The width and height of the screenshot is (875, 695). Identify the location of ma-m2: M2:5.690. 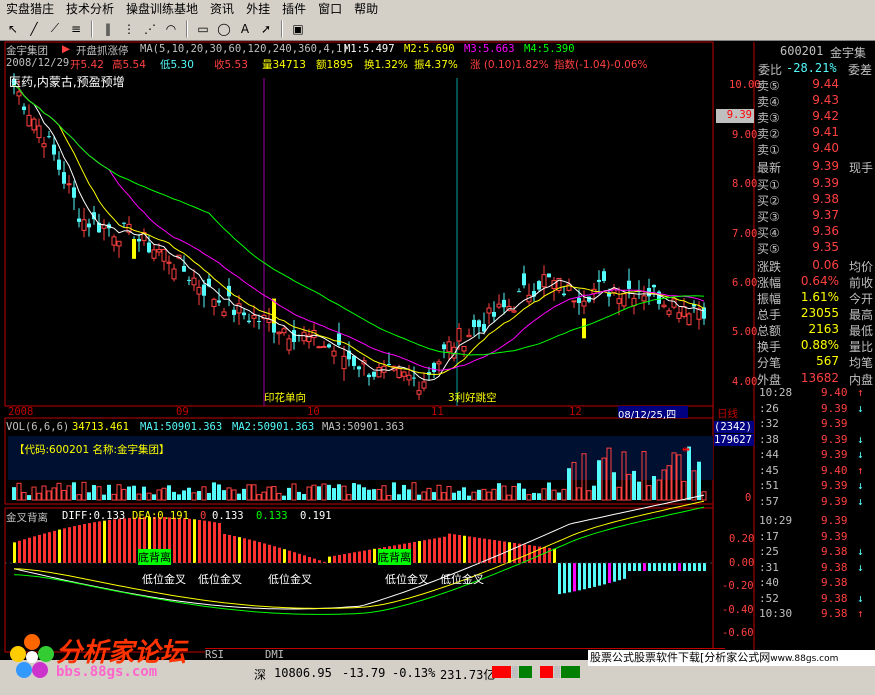
(429, 49).